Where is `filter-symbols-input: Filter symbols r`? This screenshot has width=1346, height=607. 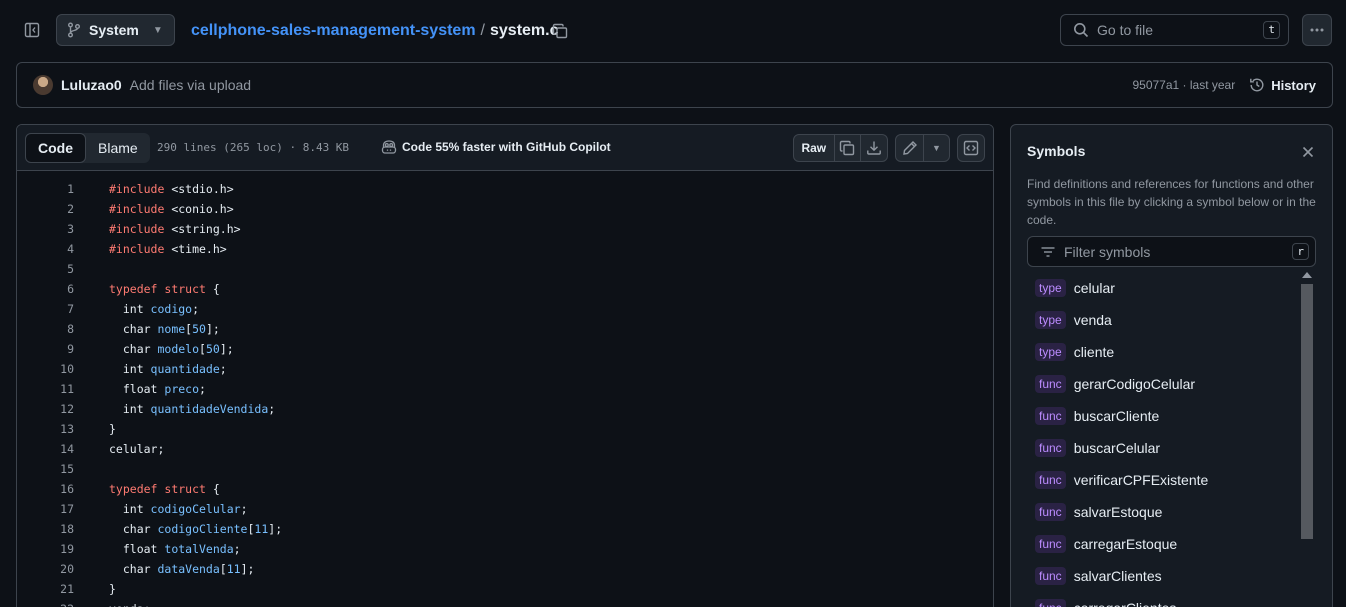 filter-symbols-input: Filter symbols r is located at coordinates (1171, 251).